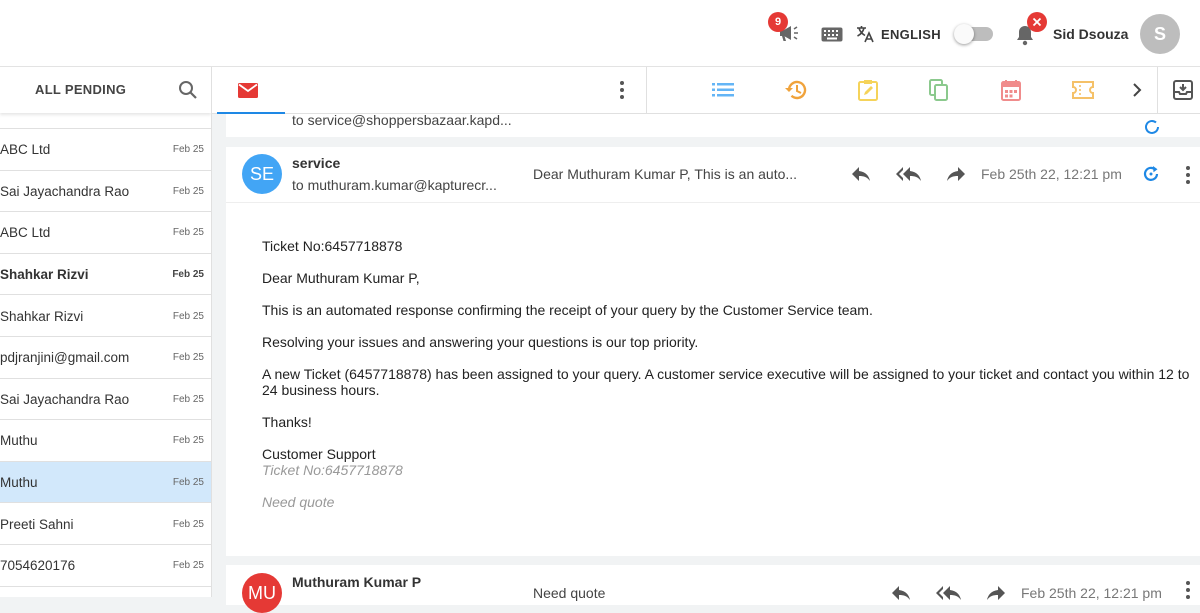 The image size is (1200, 613). I want to click on message-preview: Need quote, so click(569, 593).